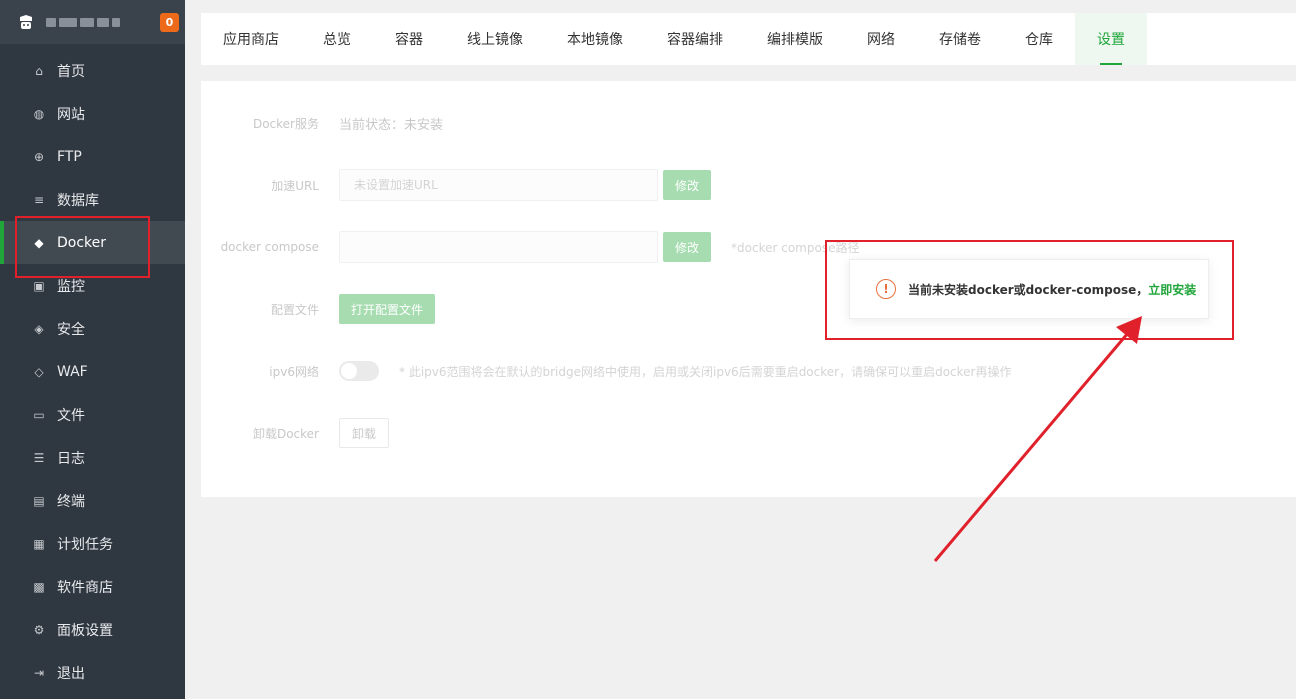 Image resolution: width=1296 pixels, height=699 pixels. I want to click on uninstall-label: 卸载Docker, so click(285, 433).